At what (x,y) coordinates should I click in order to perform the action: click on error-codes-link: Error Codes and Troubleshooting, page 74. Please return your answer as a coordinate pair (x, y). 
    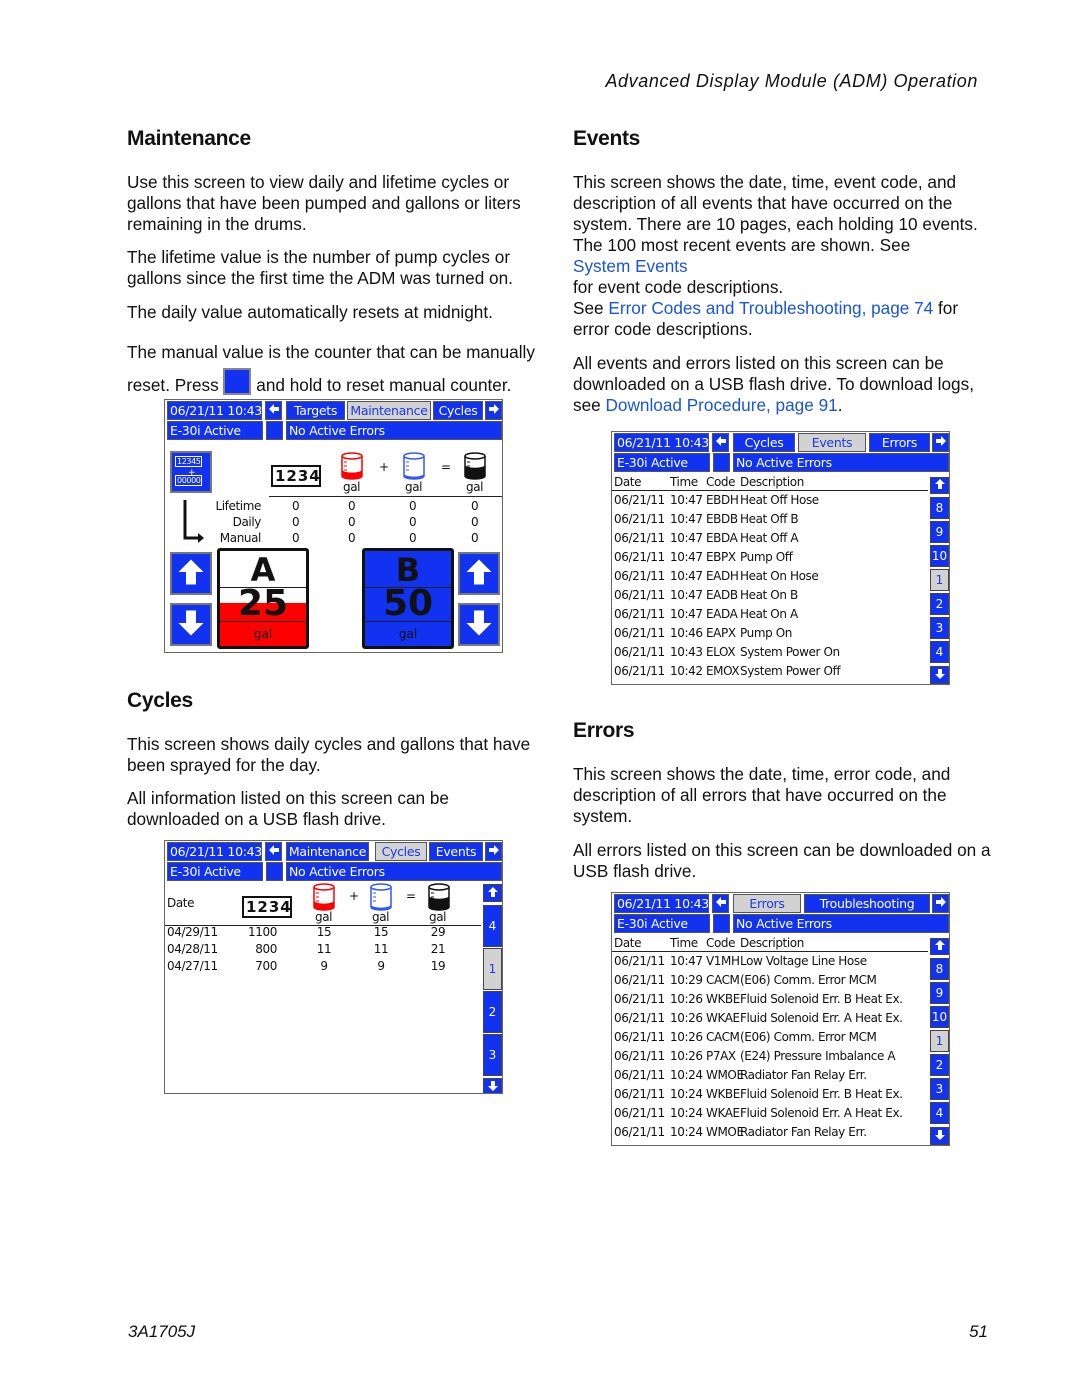
    Looking at the image, I should click on (770, 308).